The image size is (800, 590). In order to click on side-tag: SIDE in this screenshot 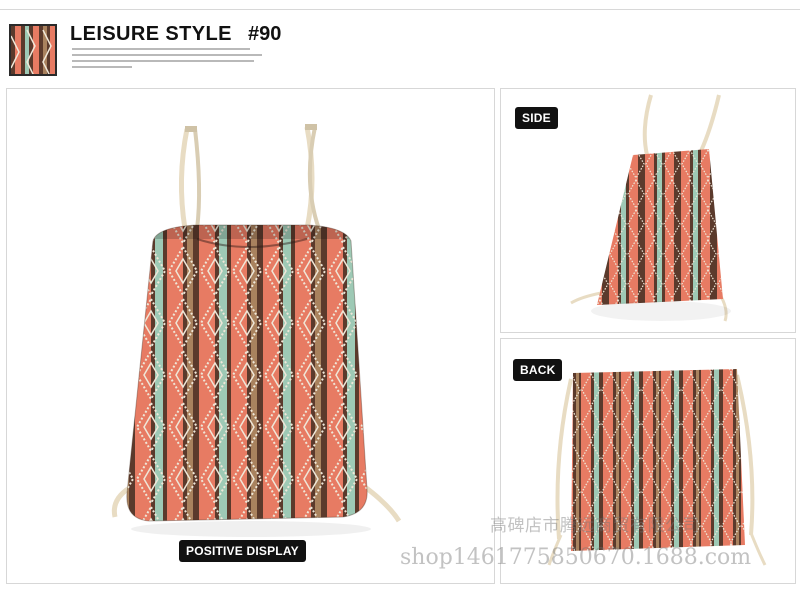, I will do `click(536, 118)`.